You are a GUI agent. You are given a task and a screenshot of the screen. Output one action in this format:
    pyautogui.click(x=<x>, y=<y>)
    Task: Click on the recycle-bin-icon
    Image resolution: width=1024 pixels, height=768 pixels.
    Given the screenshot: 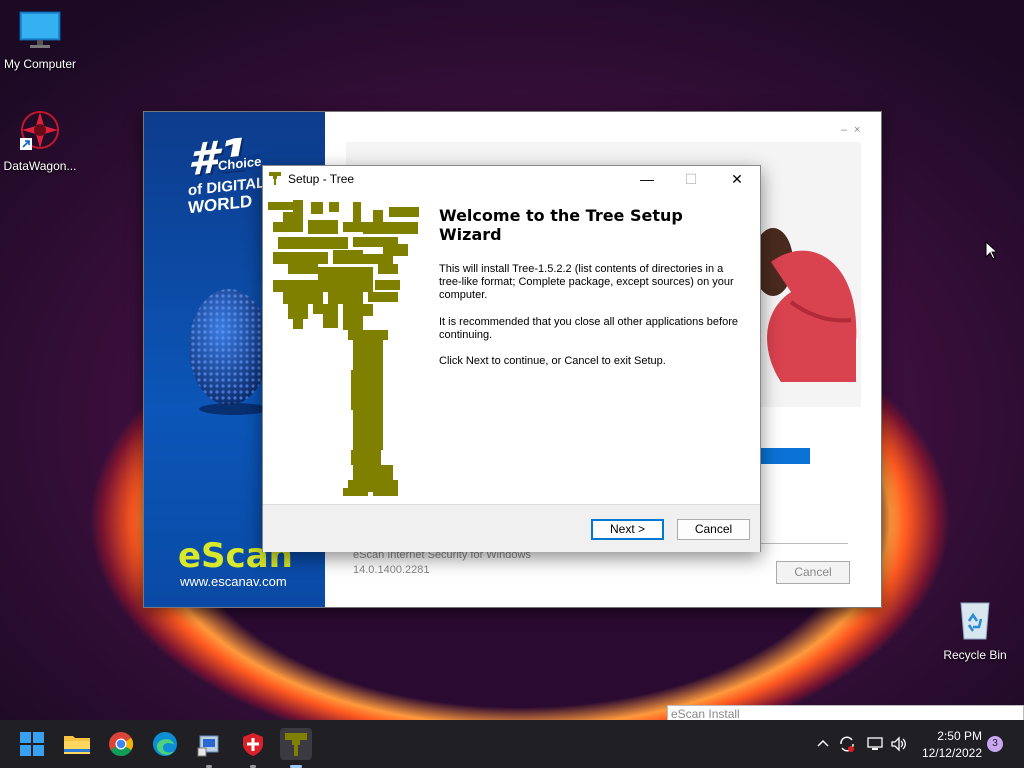 What is the action you would take?
    pyautogui.click(x=975, y=621)
    